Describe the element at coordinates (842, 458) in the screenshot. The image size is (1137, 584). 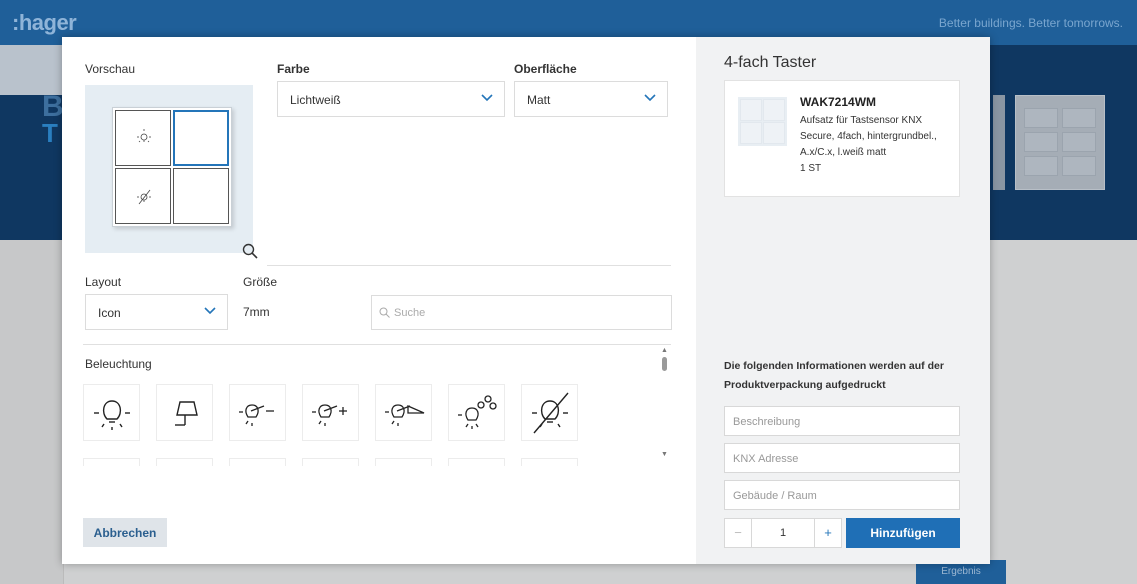
I see `knx-address-field: KNX Adresse` at that location.